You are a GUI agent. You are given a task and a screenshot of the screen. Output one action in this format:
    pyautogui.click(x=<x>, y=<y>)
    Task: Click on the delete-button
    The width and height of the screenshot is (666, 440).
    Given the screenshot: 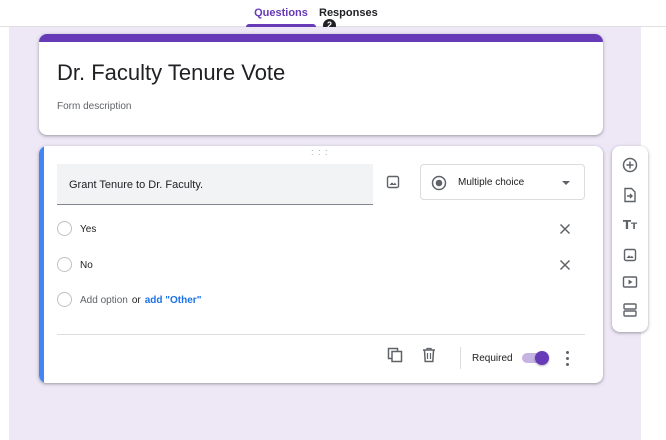 What is the action you would take?
    pyautogui.click(x=429, y=355)
    